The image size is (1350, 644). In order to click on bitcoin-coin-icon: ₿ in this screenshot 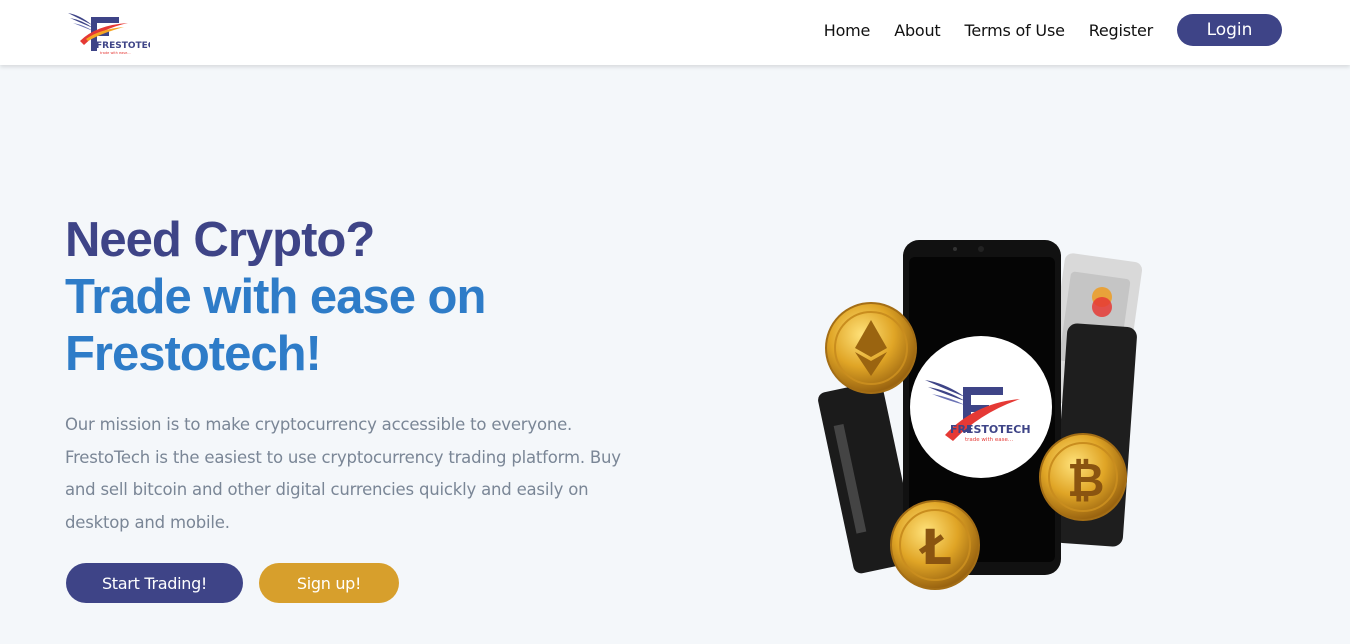, I will do `click(1083, 477)`.